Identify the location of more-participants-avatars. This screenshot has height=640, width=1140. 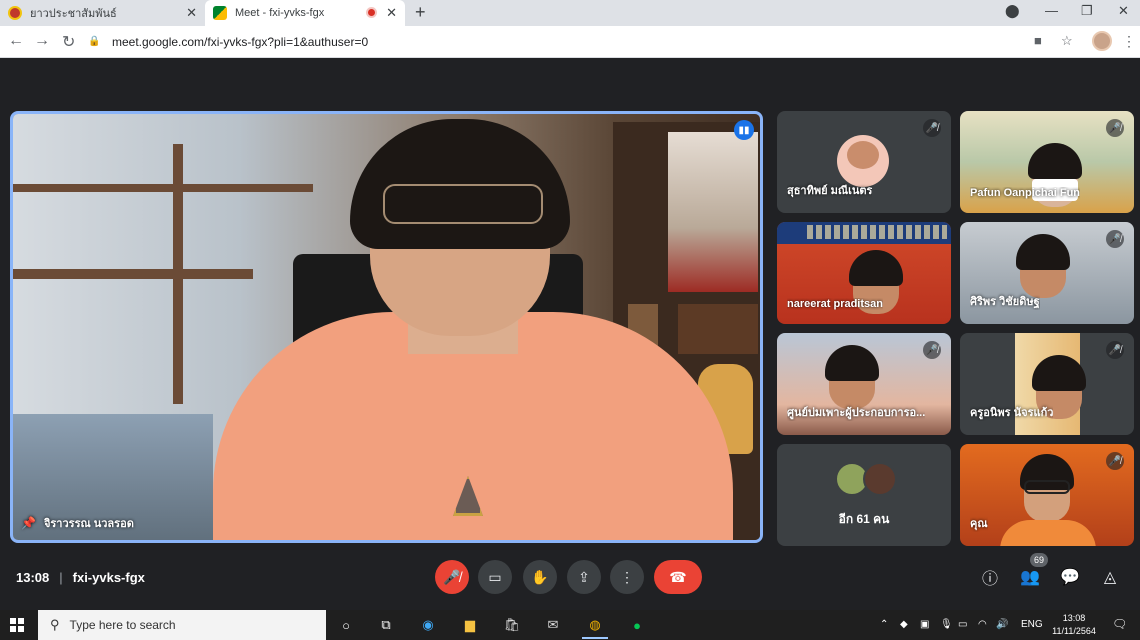
(867, 480).